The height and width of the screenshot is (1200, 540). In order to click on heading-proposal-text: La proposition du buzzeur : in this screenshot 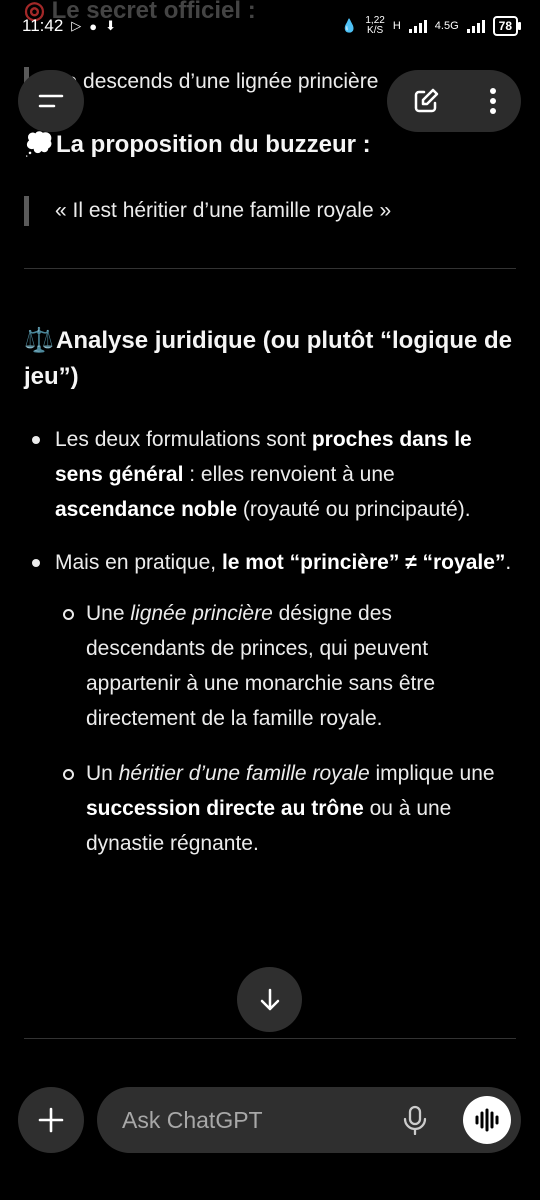, I will do `click(213, 144)`.